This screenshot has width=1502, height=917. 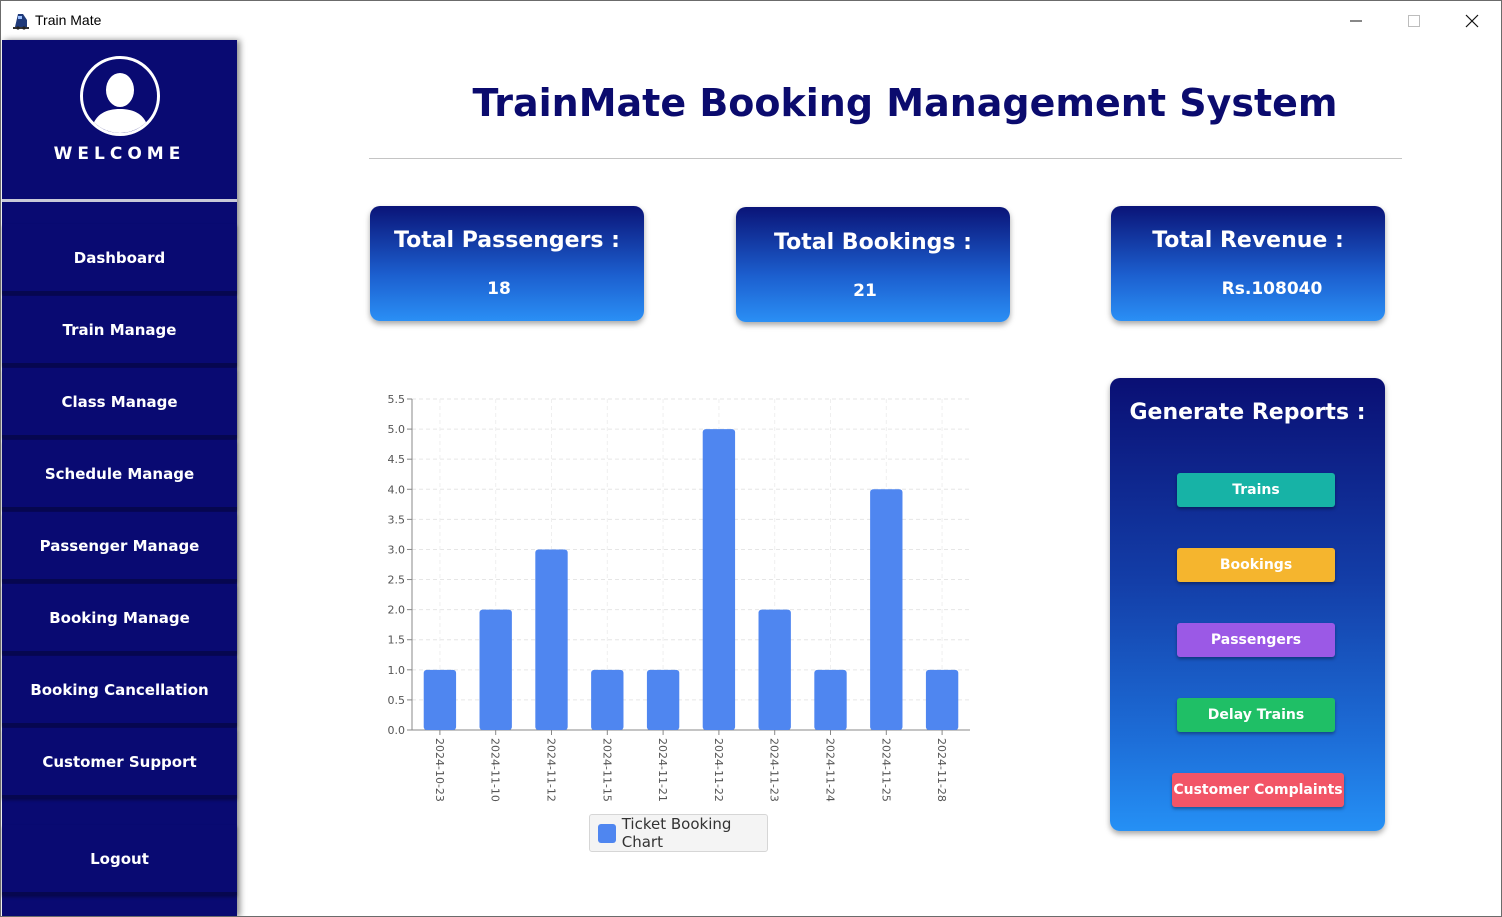 I want to click on legend-swatch, so click(x=607, y=833).